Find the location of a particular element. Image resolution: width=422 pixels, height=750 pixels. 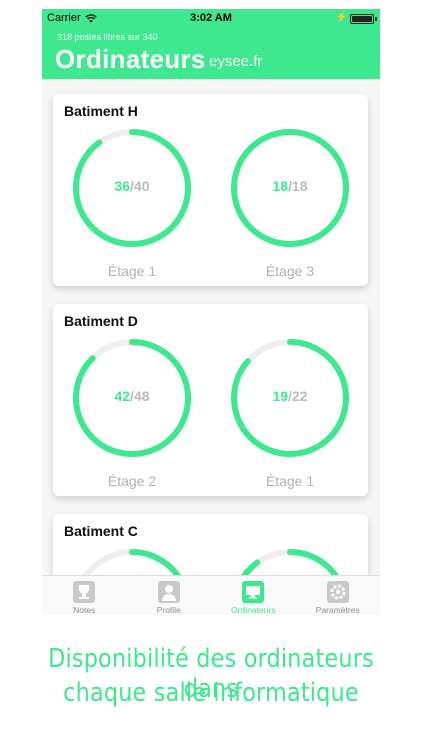

tab-label: Ordinateurs is located at coordinates (253, 610).